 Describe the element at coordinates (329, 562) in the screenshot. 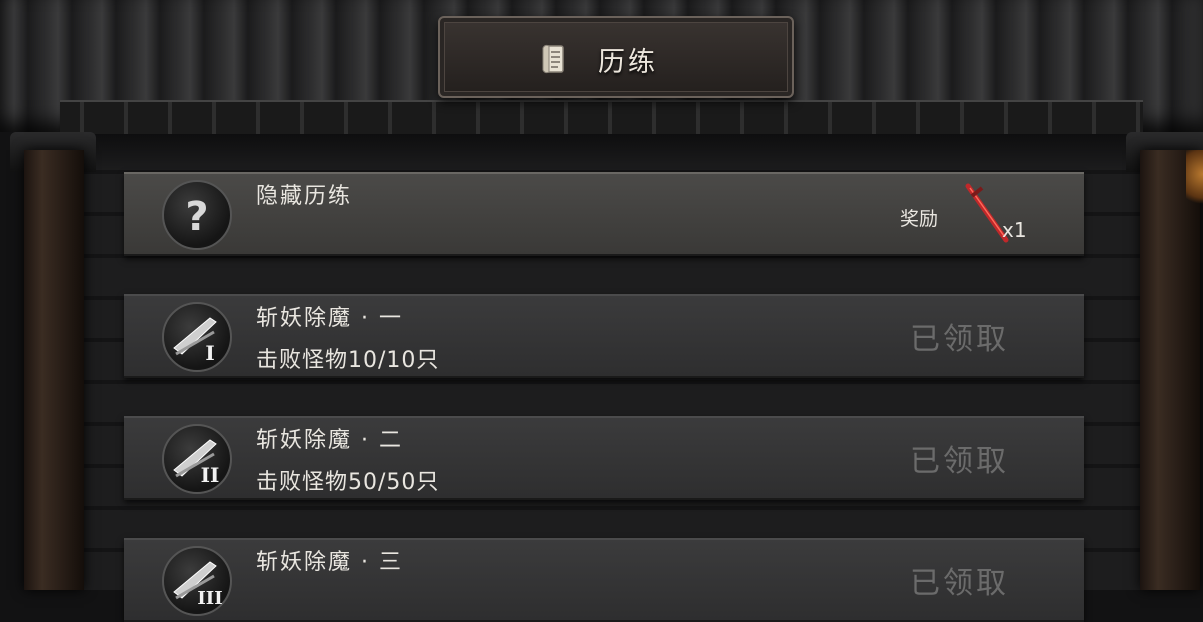

I see `quest-name: 斩妖除魔 · 三` at that location.